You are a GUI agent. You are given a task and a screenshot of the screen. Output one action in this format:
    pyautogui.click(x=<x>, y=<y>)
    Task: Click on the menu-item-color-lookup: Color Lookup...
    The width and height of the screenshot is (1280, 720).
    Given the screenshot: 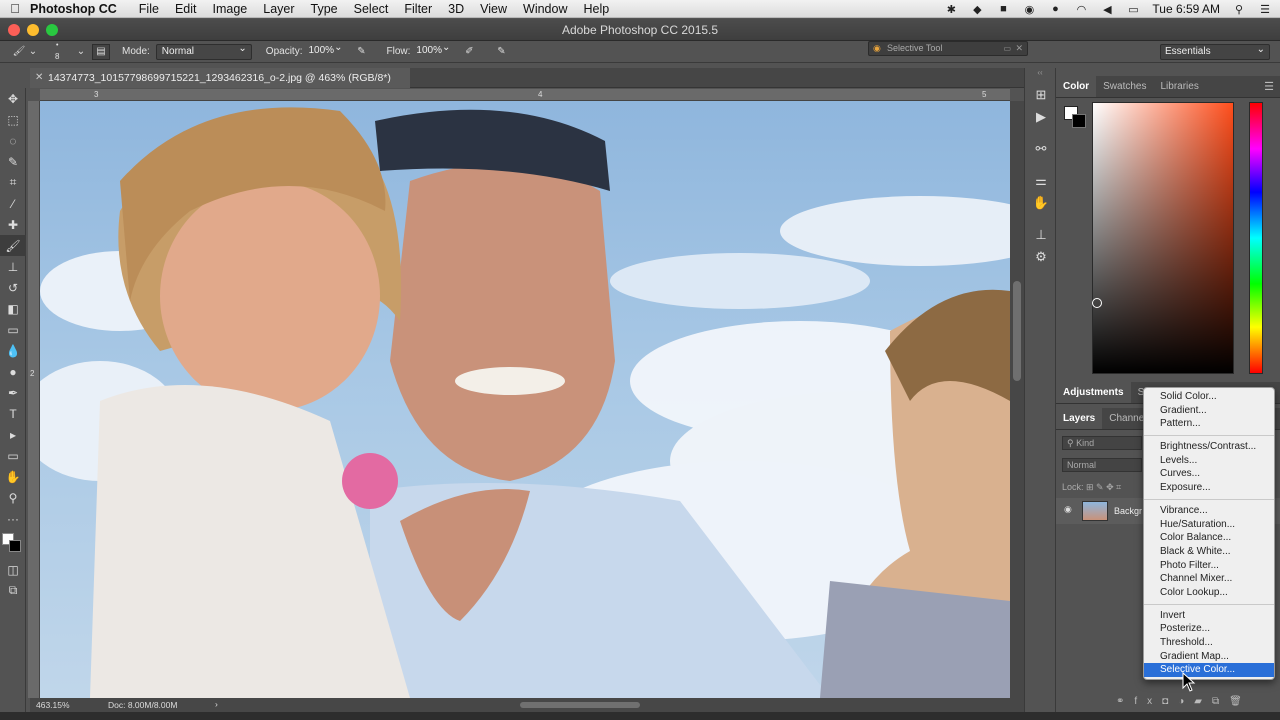 What is the action you would take?
    pyautogui.click(x=1209, y=593)
    